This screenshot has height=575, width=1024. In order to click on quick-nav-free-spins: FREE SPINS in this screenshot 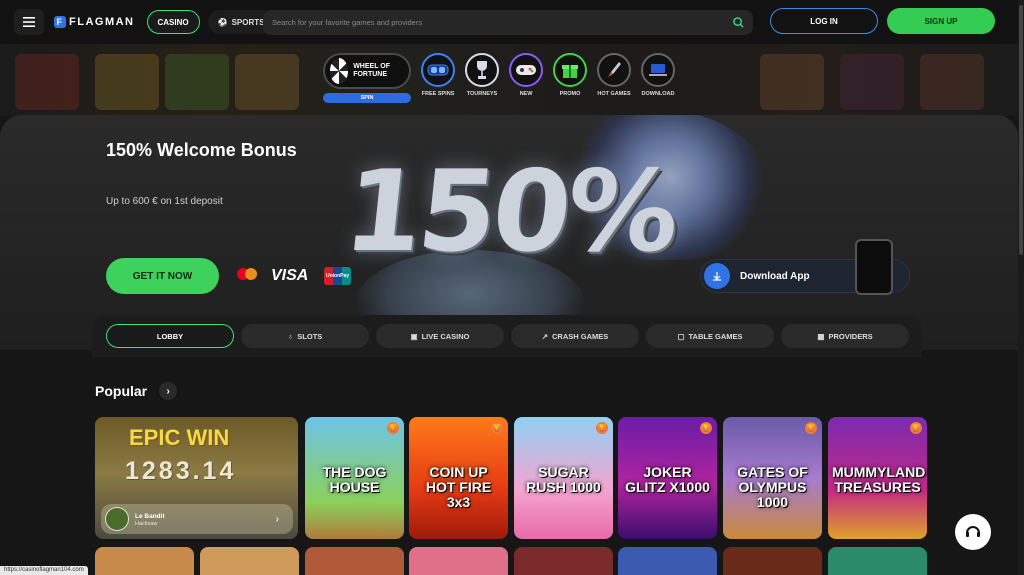, I will do `click(438, 75)`.